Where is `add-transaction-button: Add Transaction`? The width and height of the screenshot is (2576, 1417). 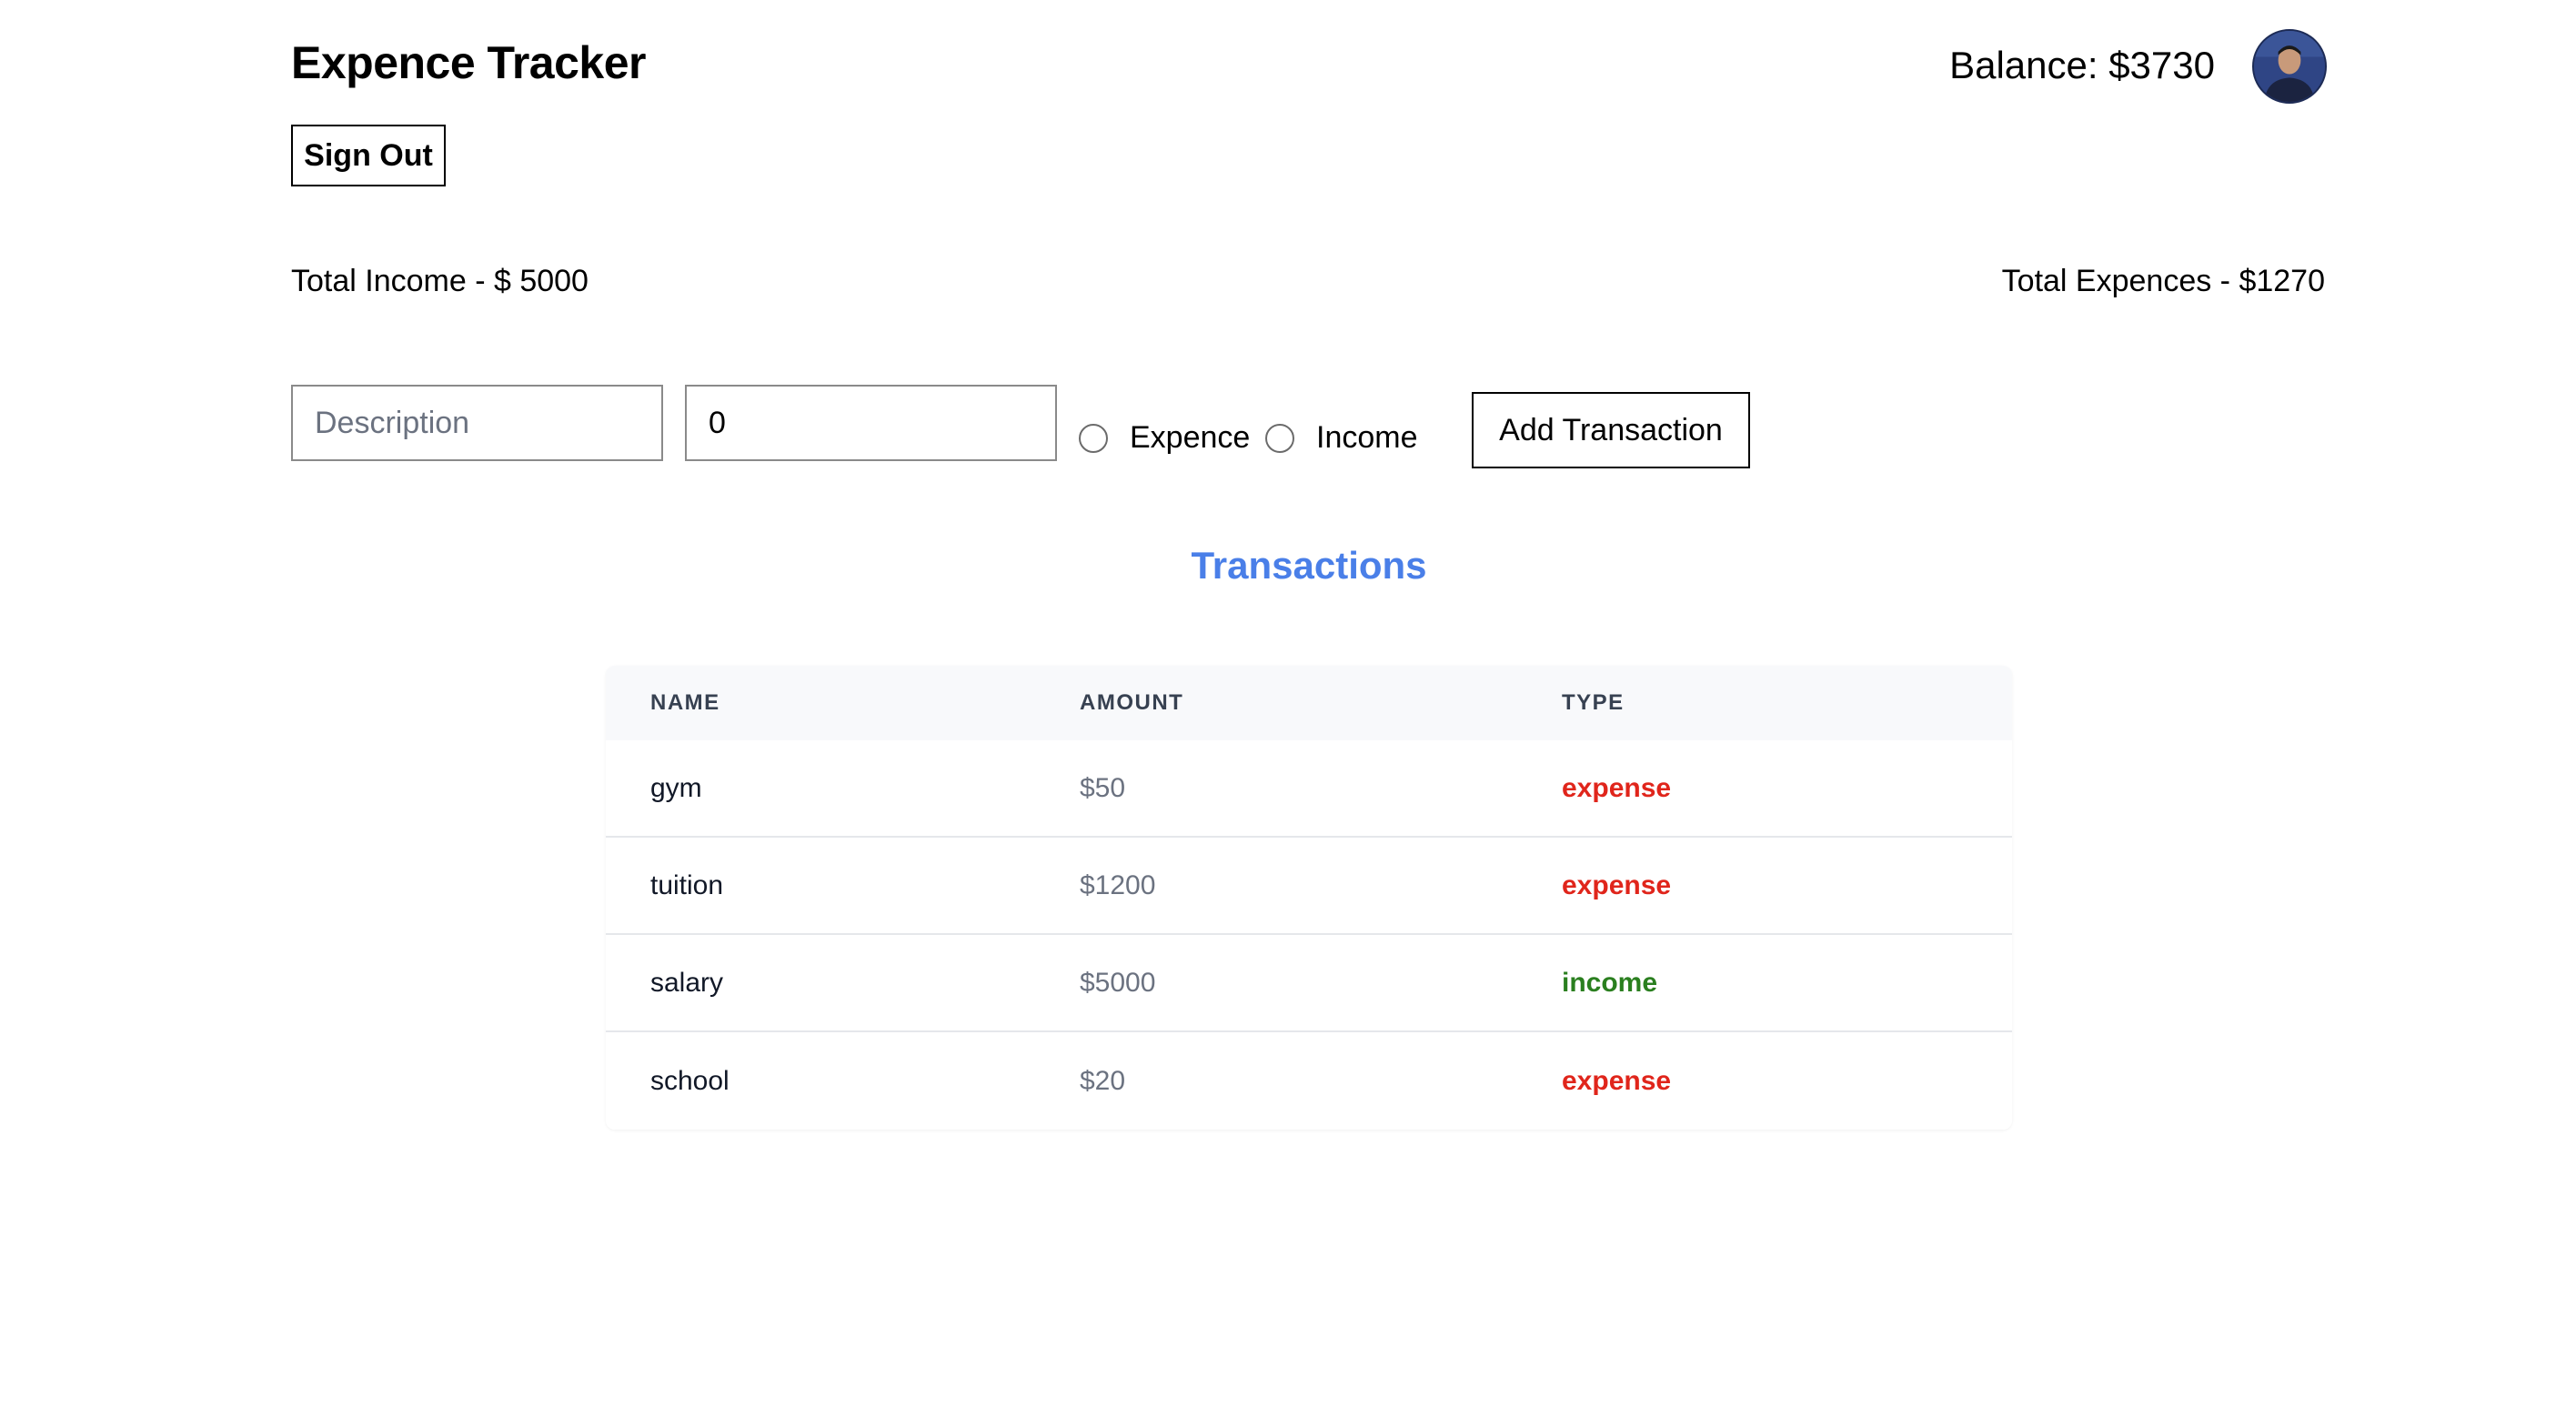
add-transaction-button: Add Transaction is located at coordinates (1611, 430).